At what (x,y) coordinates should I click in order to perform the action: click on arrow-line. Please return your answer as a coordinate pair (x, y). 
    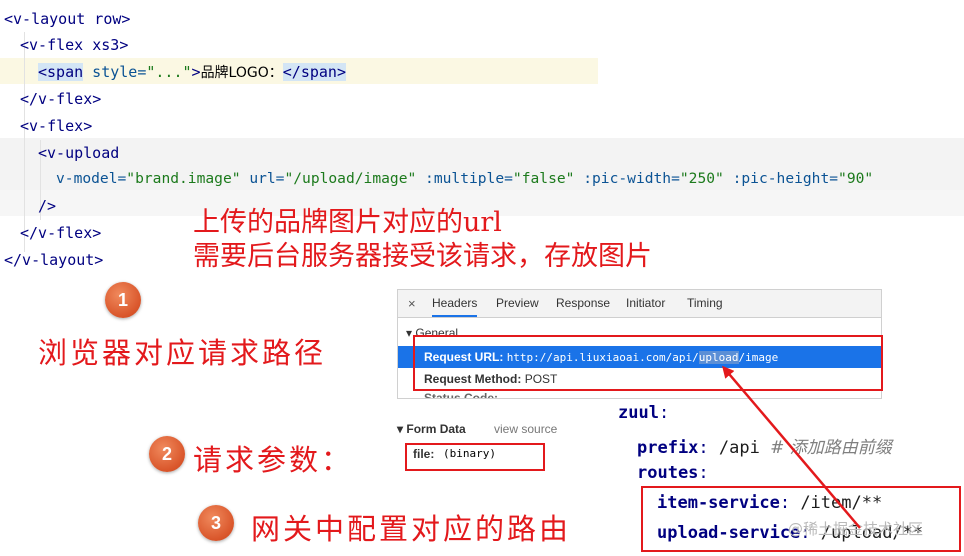
    Looking at the image, I should click on (791, 447).